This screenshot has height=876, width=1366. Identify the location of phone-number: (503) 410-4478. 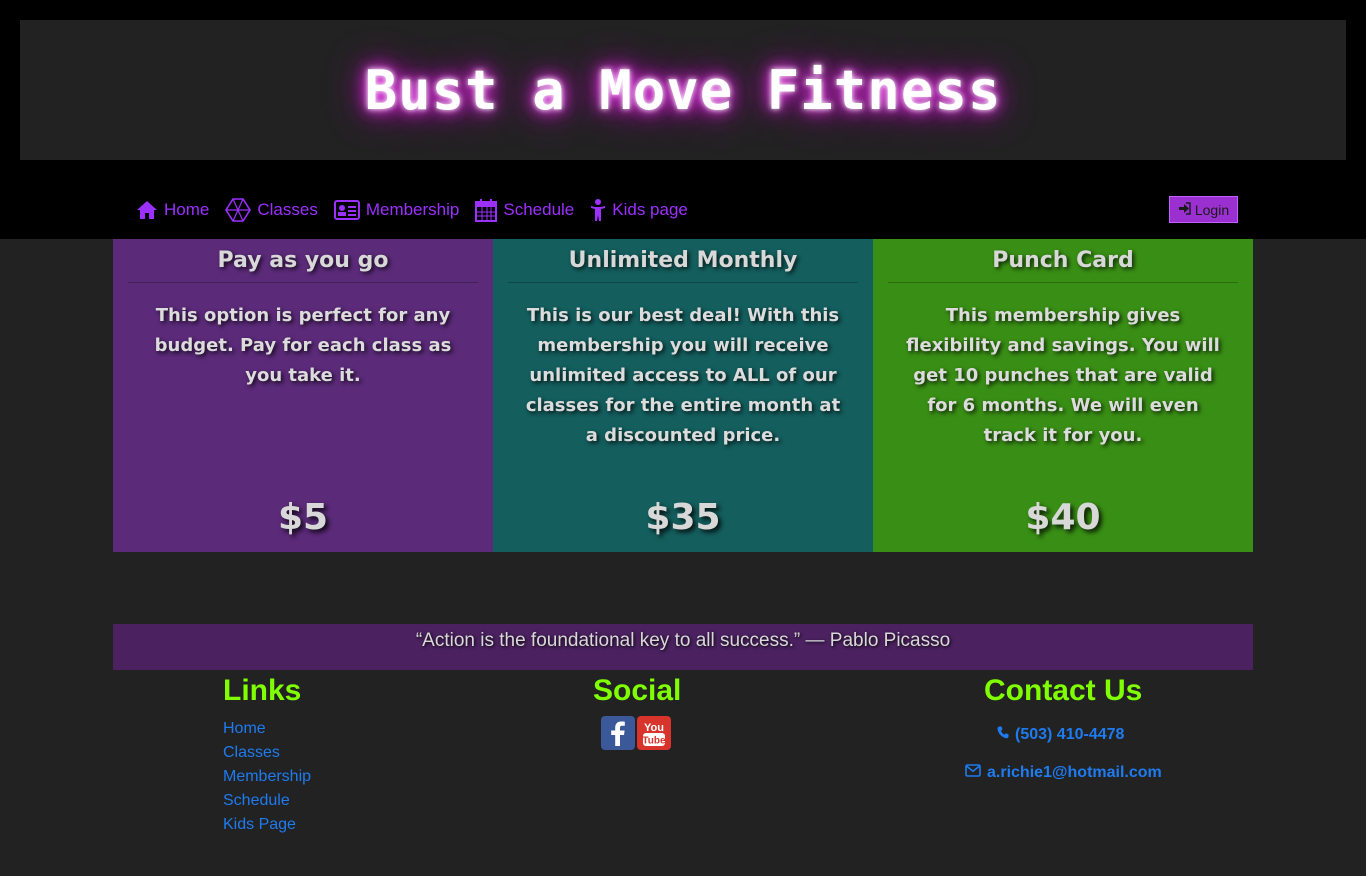
(1070, 734).